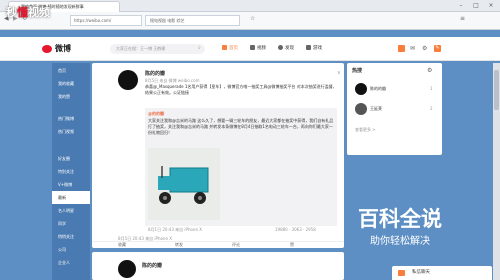 The image size is (500, 280). What do you see at coordinates (400, 241) in the screenshot?
I see `watermark-subtitle: 助你轻松解决` at bounding box center [400, 241].